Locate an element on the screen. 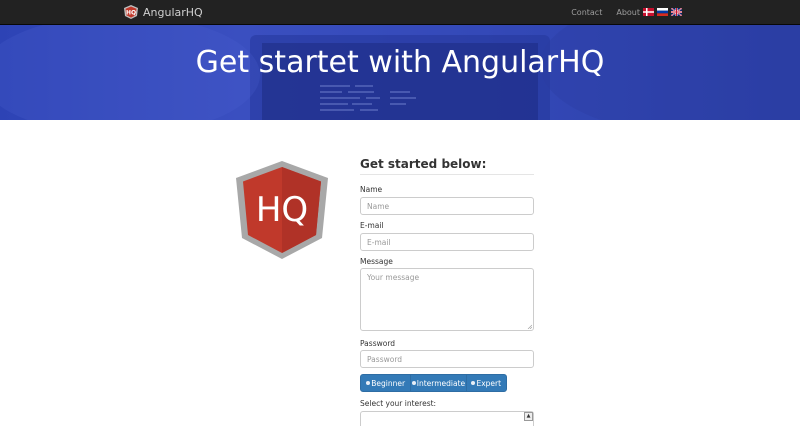 Image resolution: width=800 pixels, height=426 pixels. level-button-group: Beginner Intermediate Expert is located at coordinates (433, 383).